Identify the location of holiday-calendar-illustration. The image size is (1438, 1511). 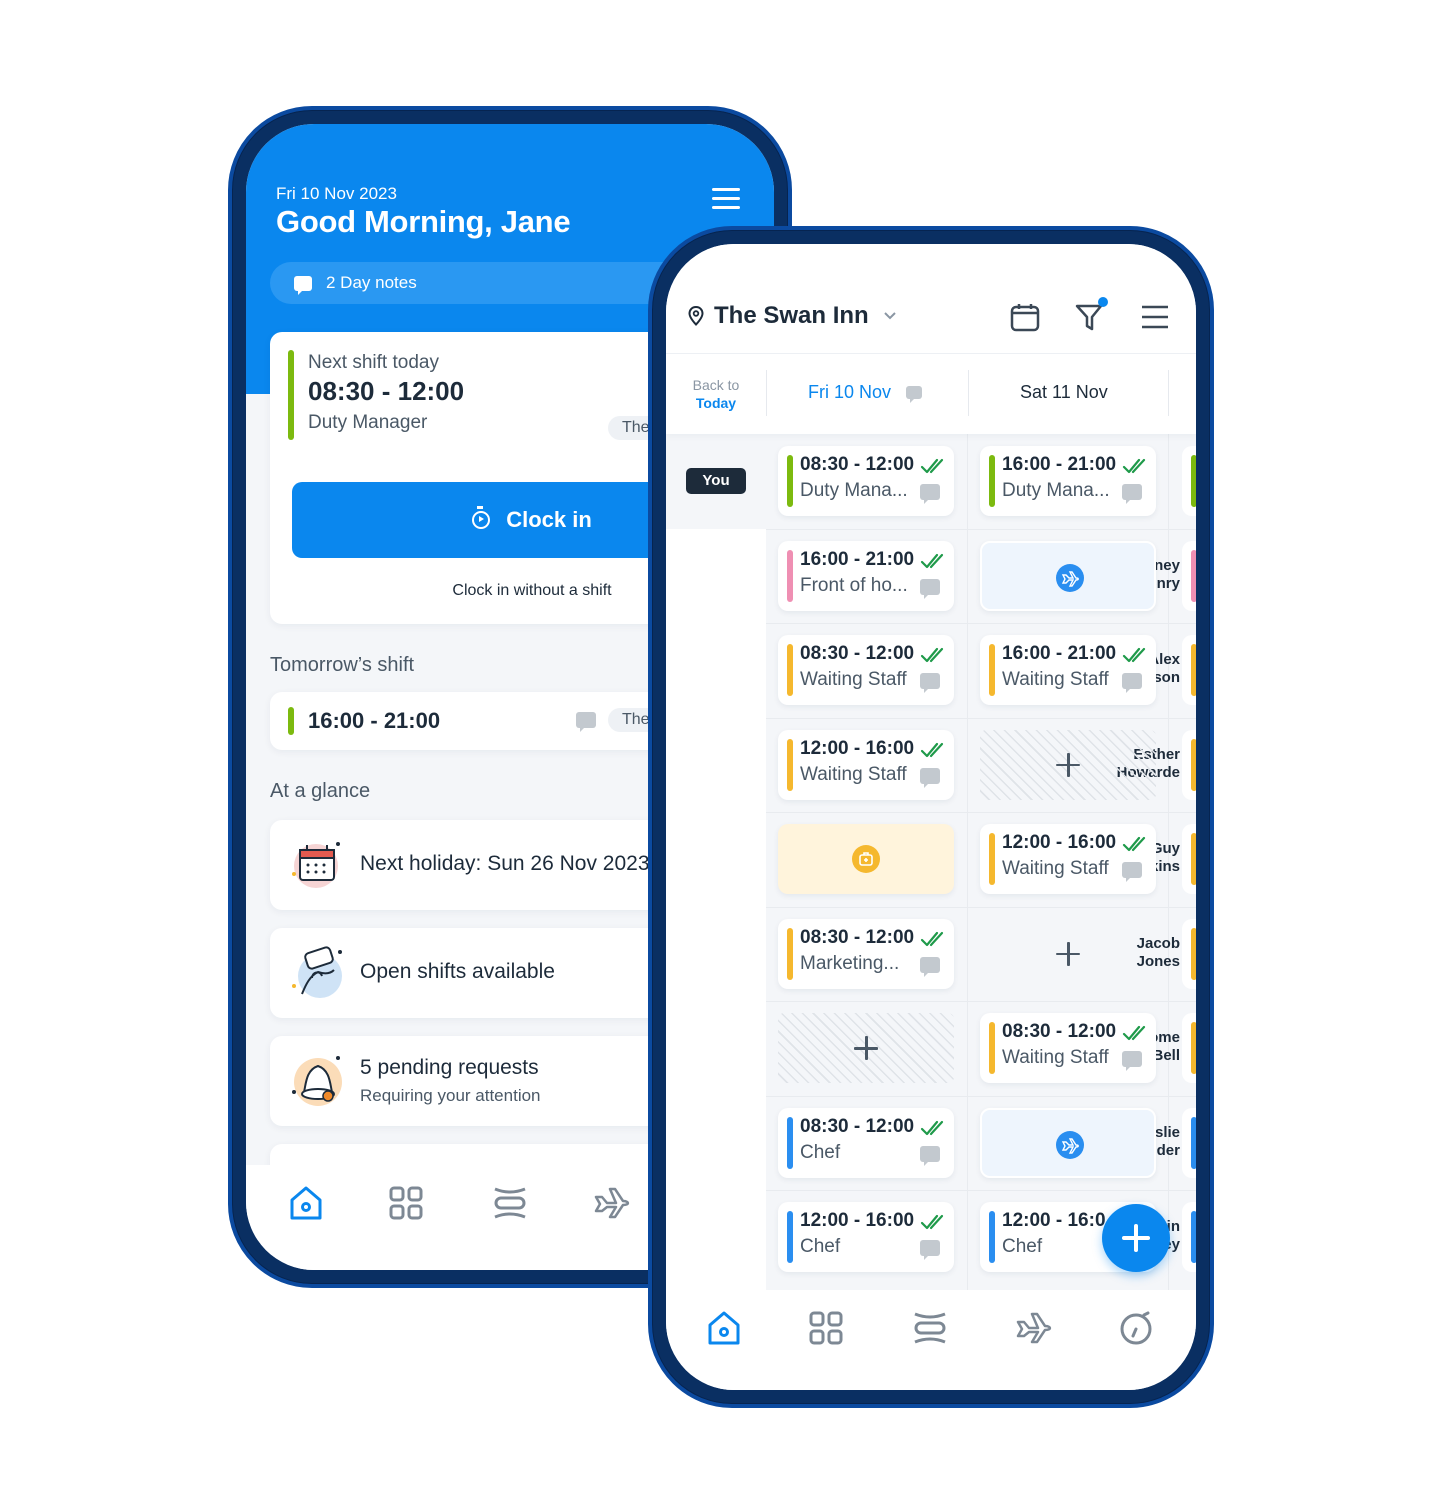
(316, 865).